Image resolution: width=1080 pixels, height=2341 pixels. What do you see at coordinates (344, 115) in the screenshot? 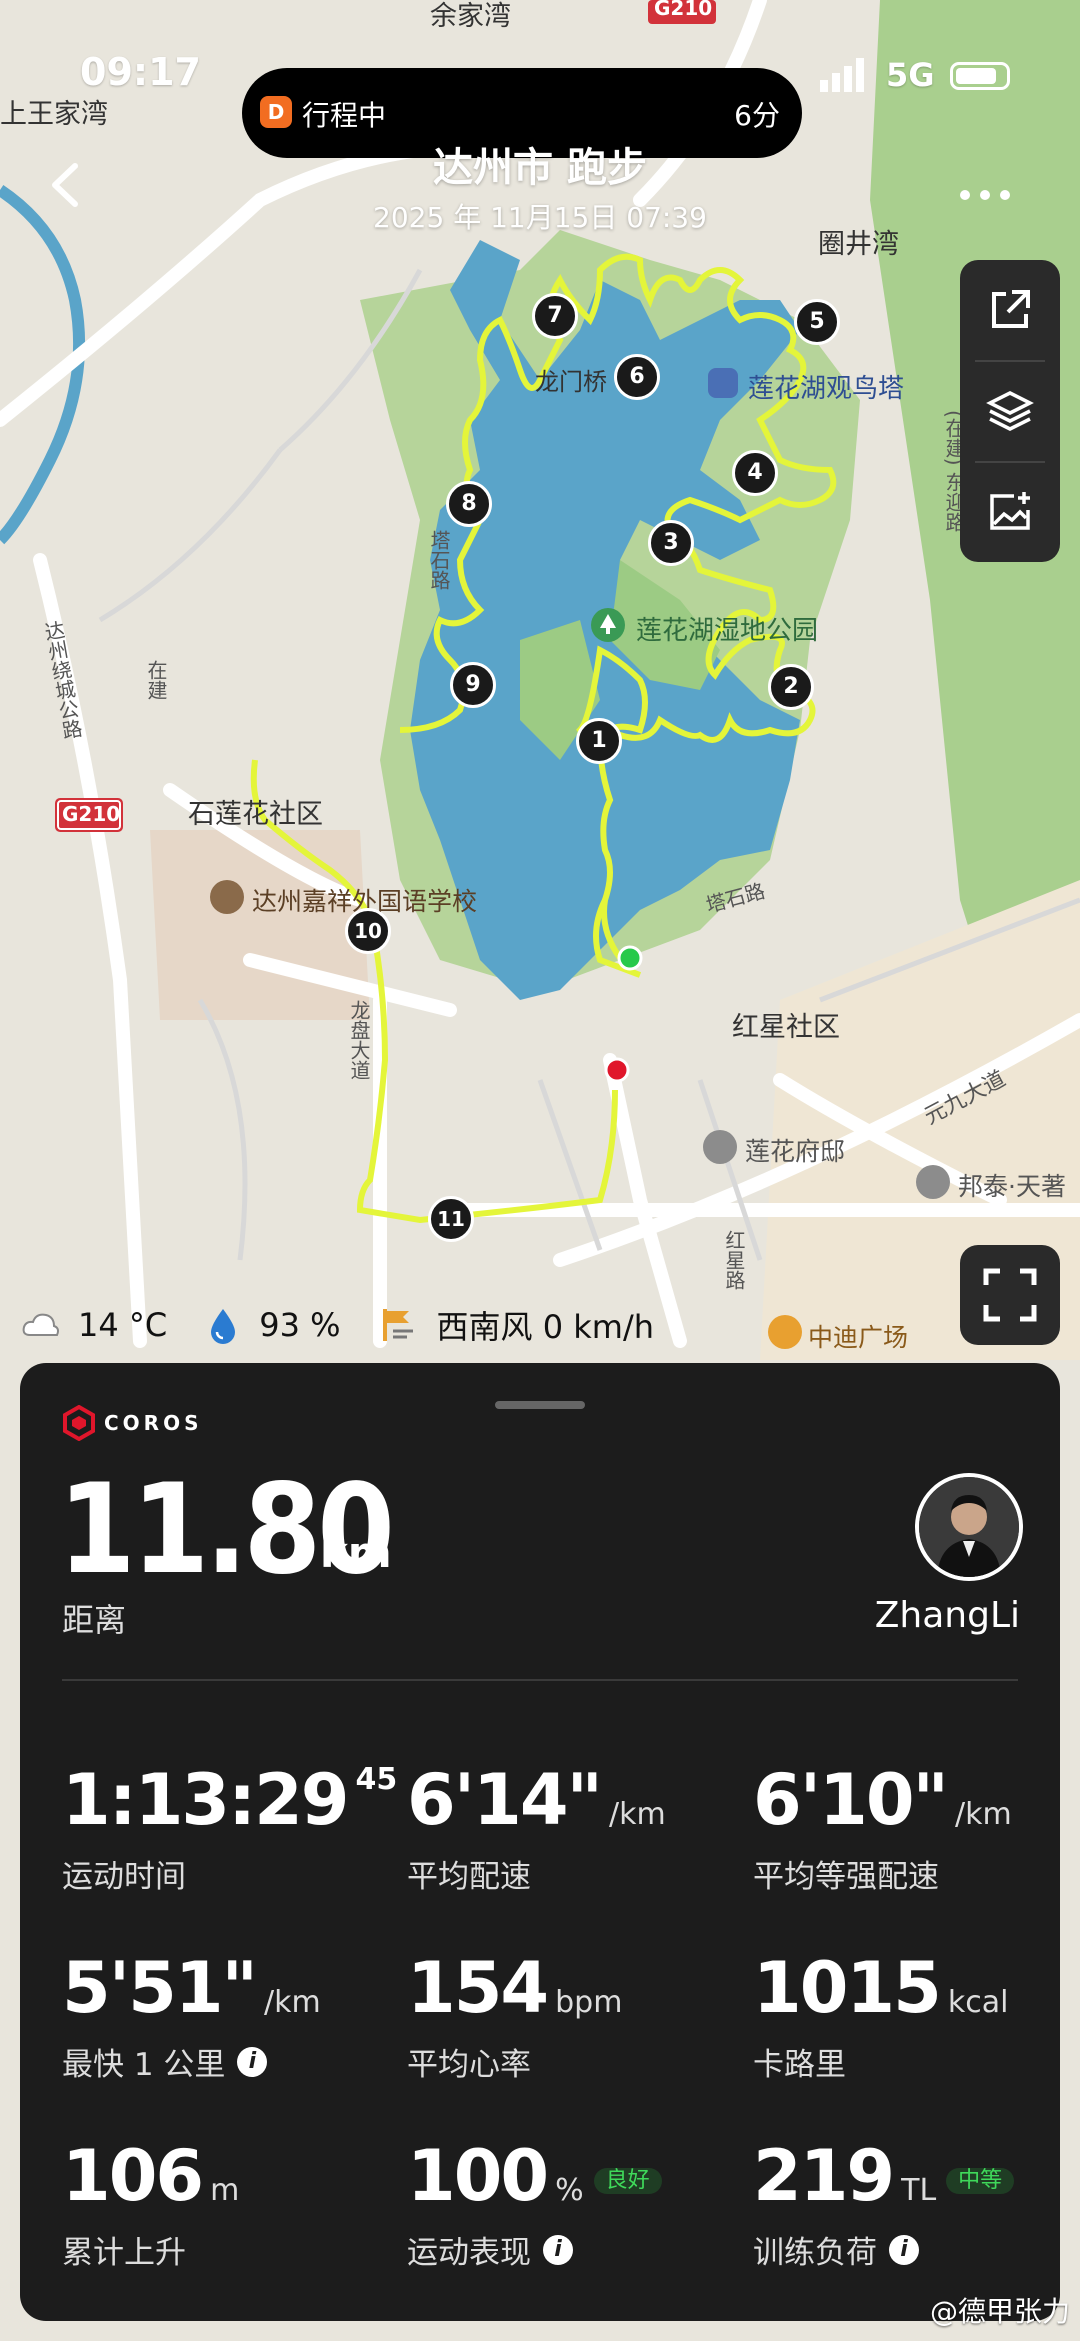
I see `island-label: 行程中` at bounding box center [344, 115].